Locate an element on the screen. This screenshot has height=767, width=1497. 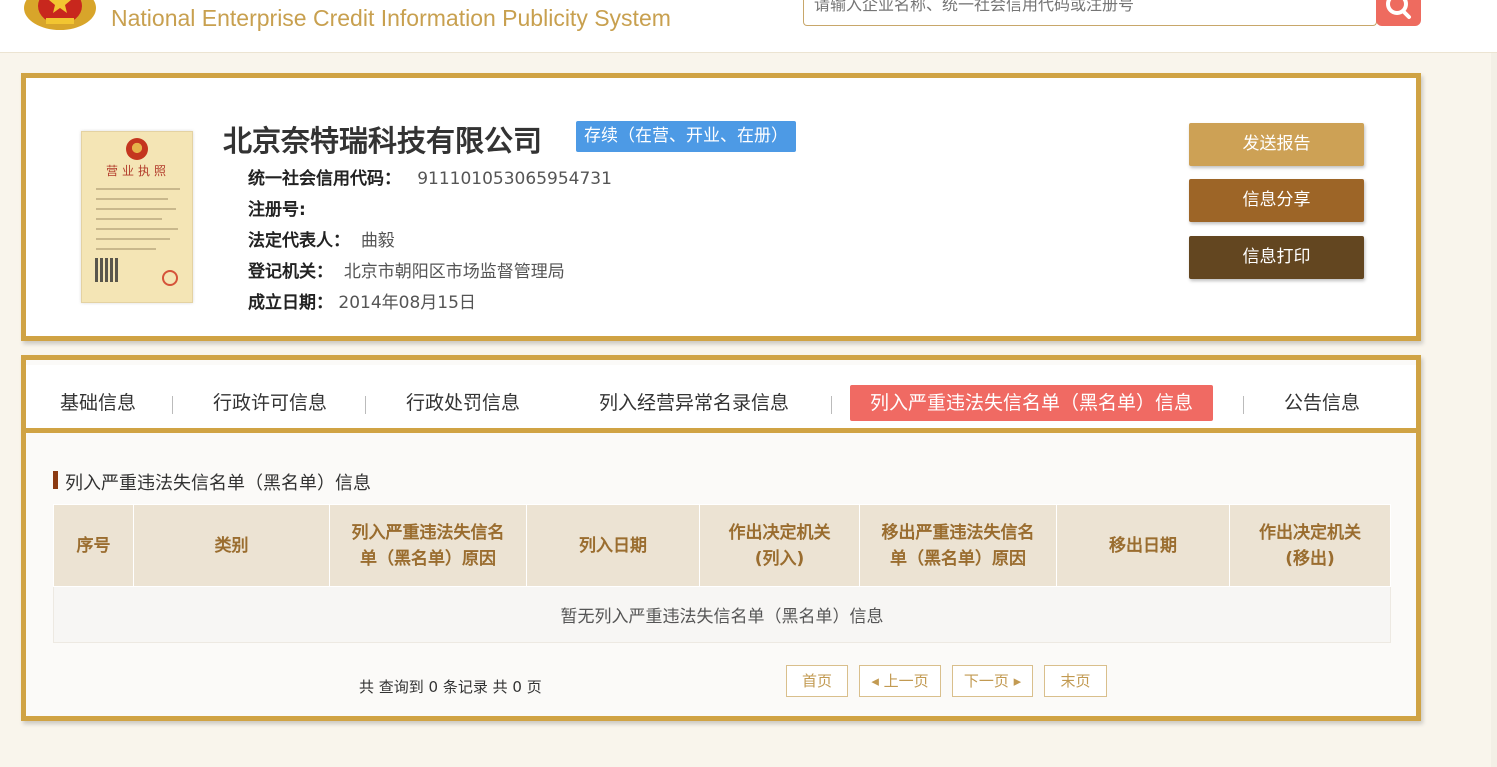
registration-authority-label: 登记机关： is located at coordinates (290, 272).